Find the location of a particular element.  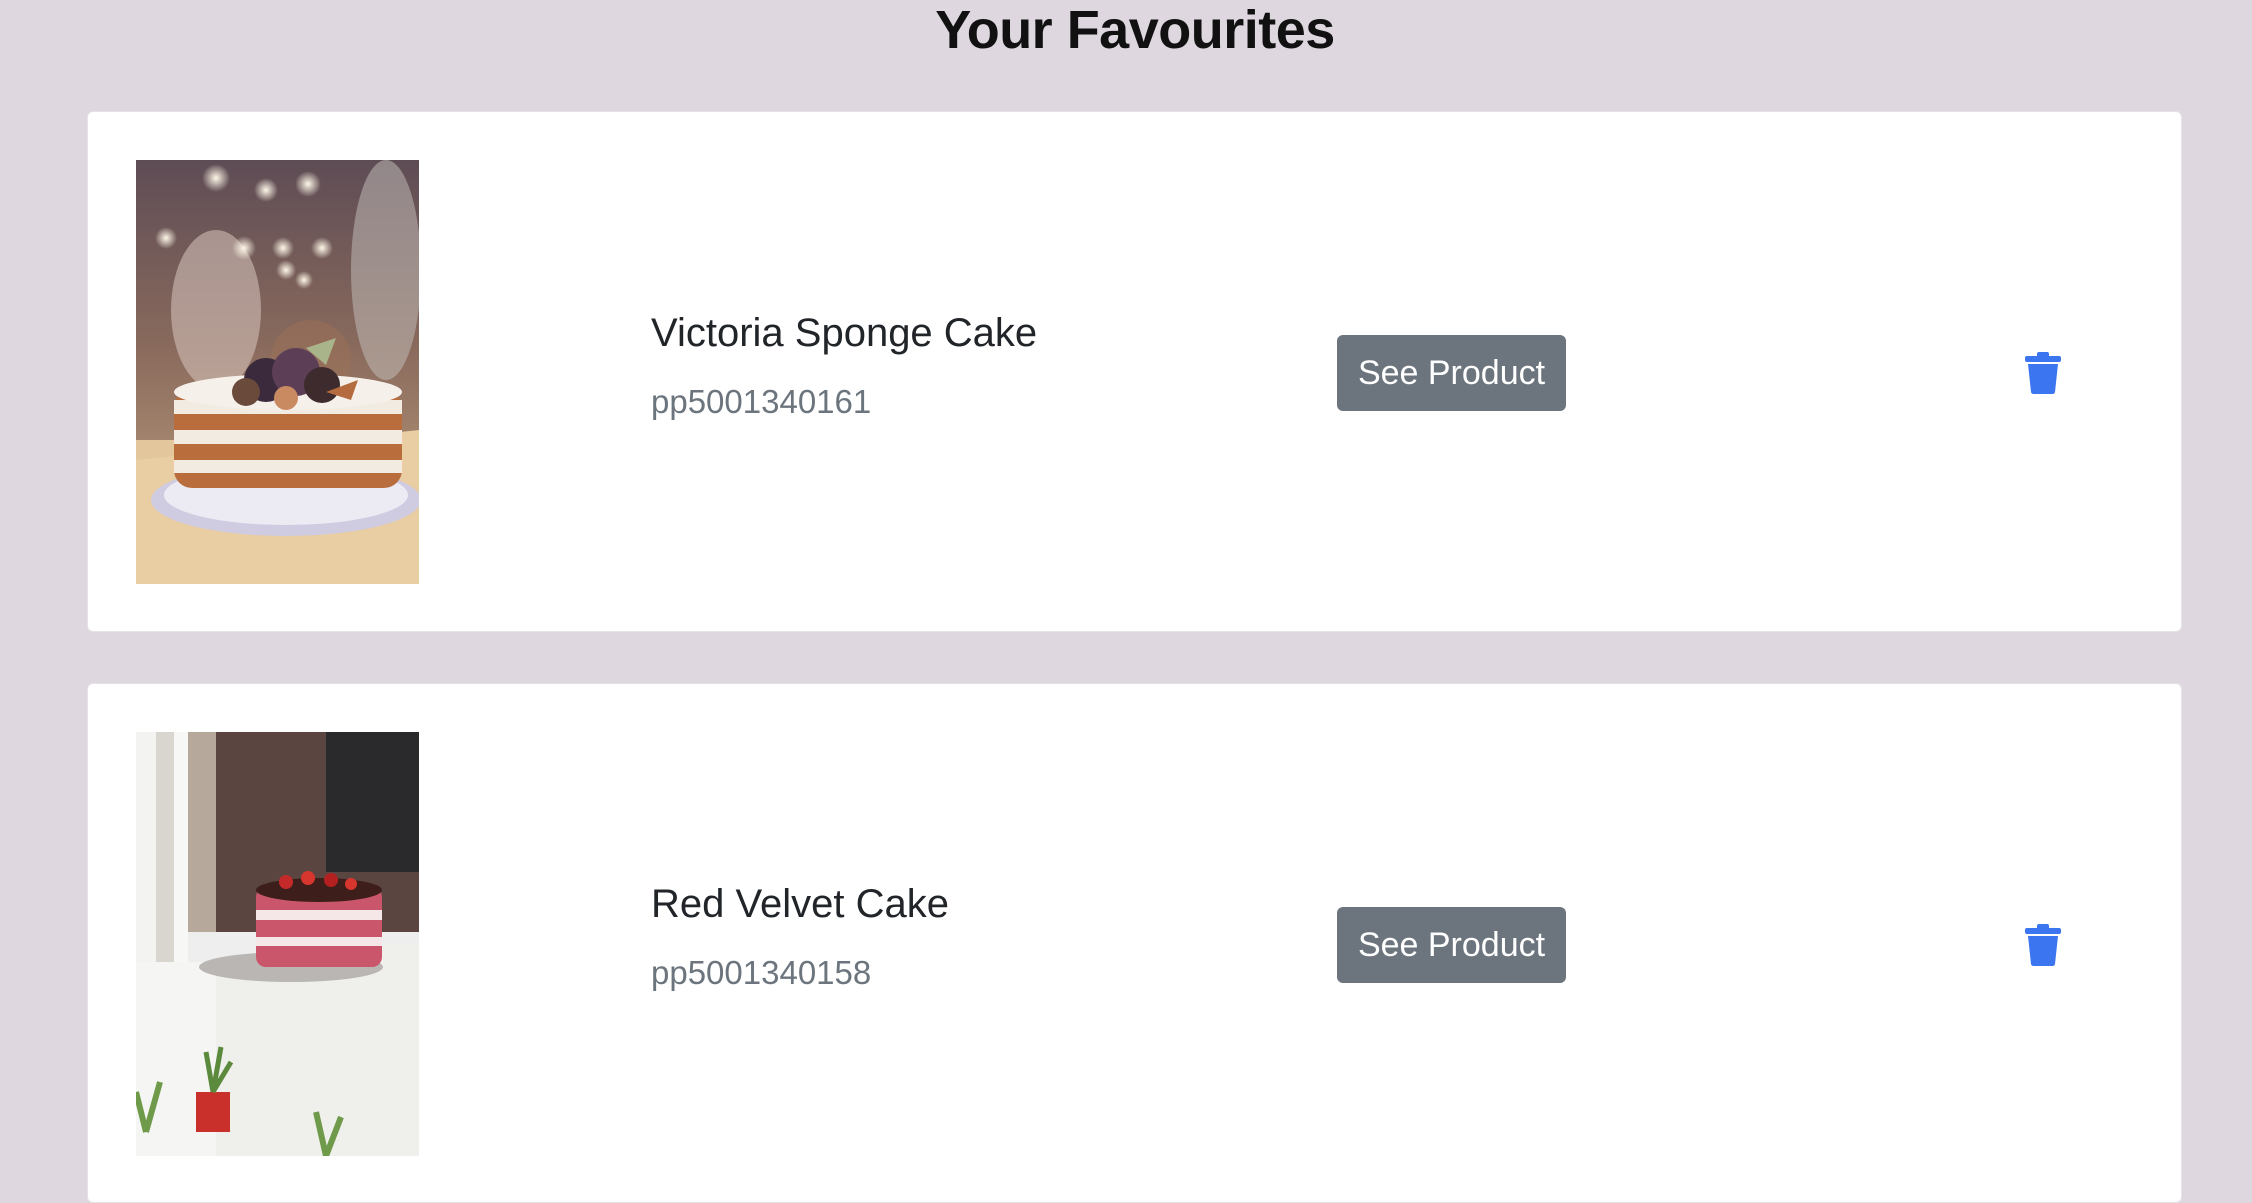

product-sku: pp5001340161 is located at coordinates (761, 401).